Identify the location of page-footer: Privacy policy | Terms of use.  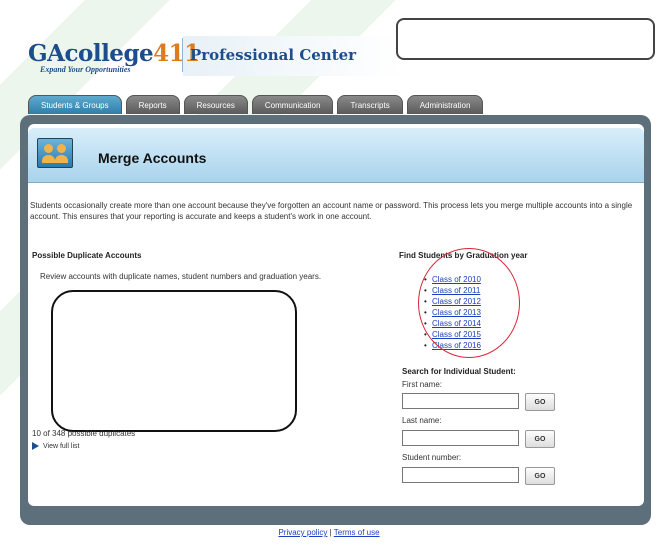
(329, 532).